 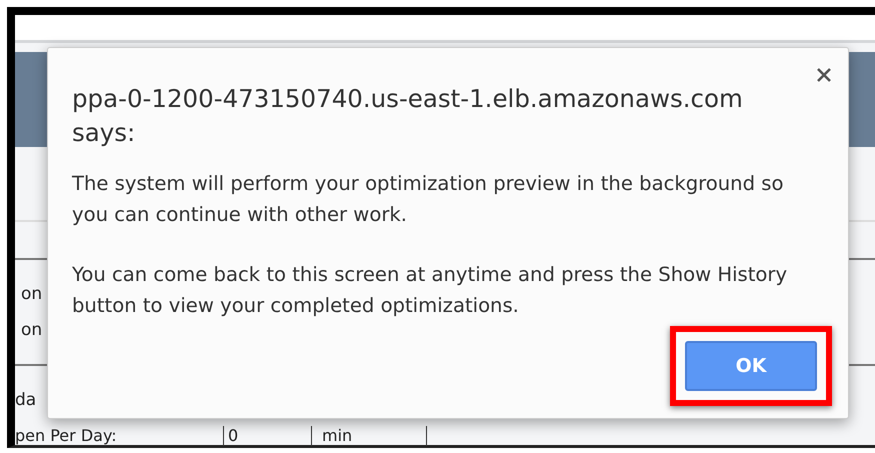 I want to click on close-icon, so click(x=824, y=75).